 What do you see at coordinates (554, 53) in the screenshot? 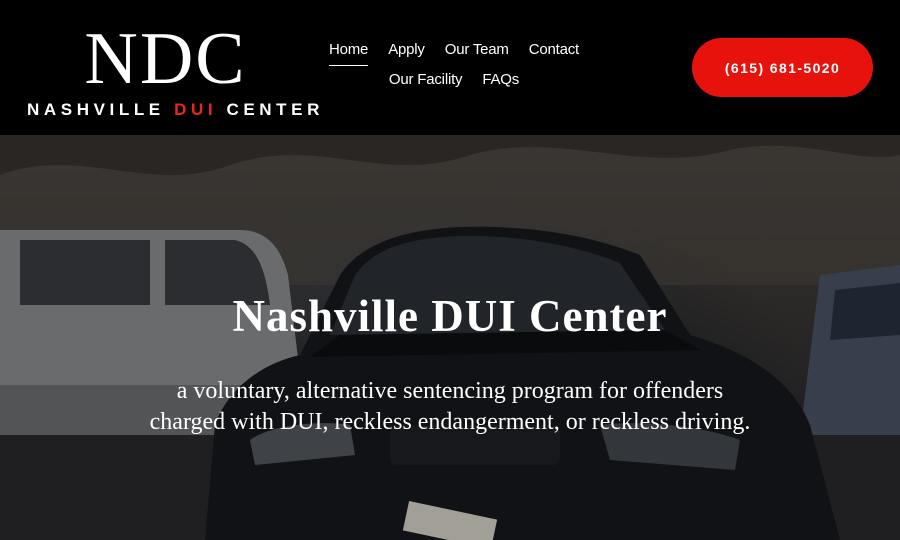
I see `nav-contact: Contact` at bounding box center [554, 53].